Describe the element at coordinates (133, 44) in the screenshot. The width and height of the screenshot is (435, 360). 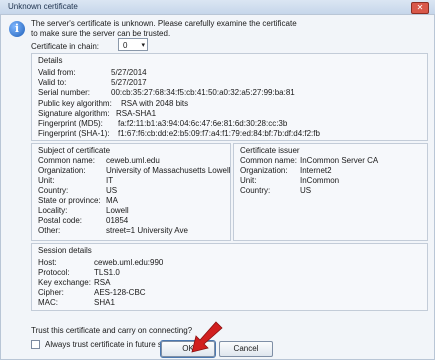
I see `certificate-chain-select: 0 ▾` at that location.